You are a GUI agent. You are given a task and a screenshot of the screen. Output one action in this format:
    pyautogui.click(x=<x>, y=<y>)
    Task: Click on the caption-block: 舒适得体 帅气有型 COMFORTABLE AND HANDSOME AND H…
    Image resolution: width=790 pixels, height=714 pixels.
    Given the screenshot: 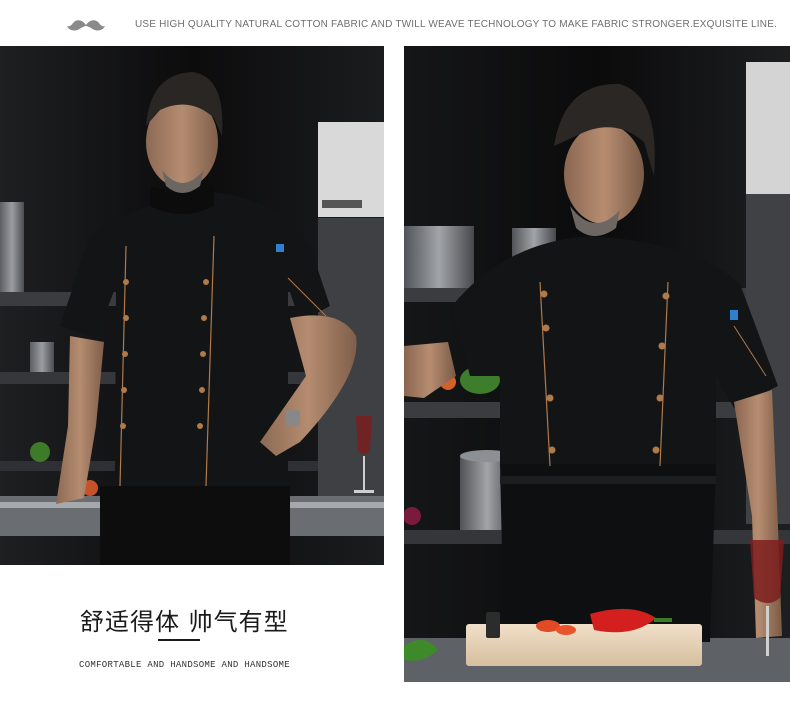 What is the action you would take?
    pyautogui.click(x=202, y=639)
    